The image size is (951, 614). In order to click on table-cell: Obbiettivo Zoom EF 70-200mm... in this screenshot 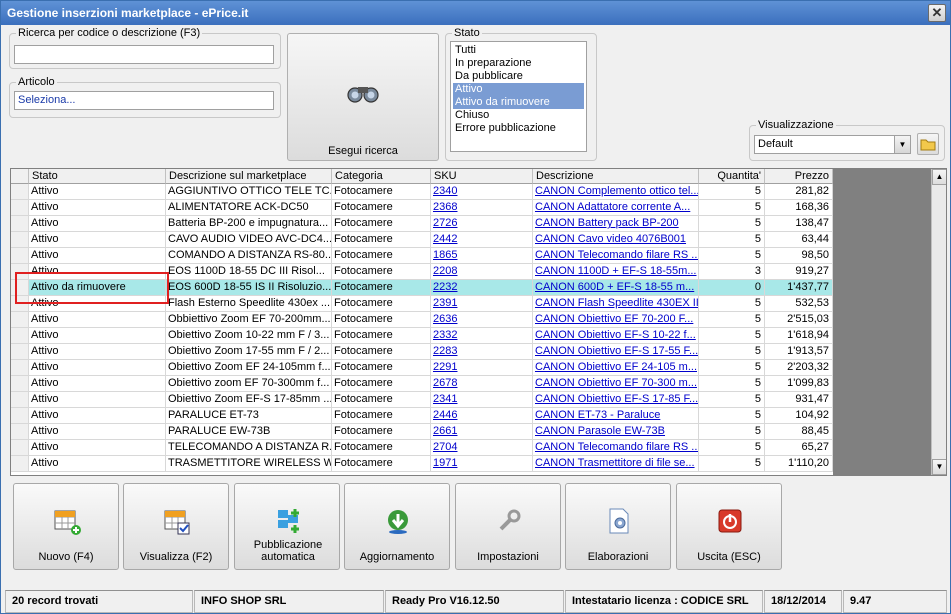, I will do `click(249, 320)`.